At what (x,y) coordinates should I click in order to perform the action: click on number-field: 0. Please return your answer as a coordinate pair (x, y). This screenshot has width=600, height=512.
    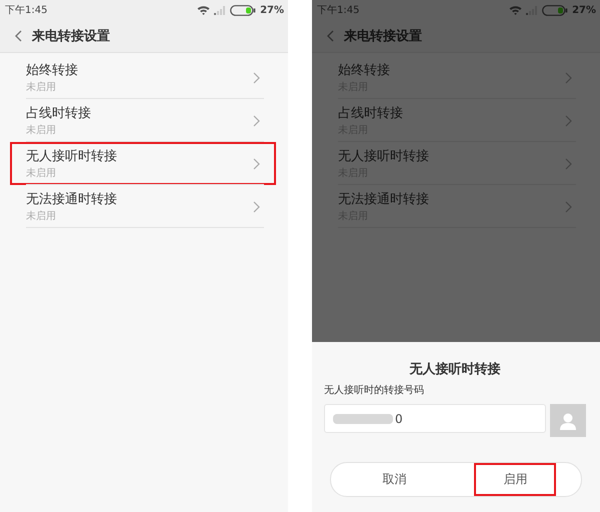
    Looking at the image, I should click on (435, 418).